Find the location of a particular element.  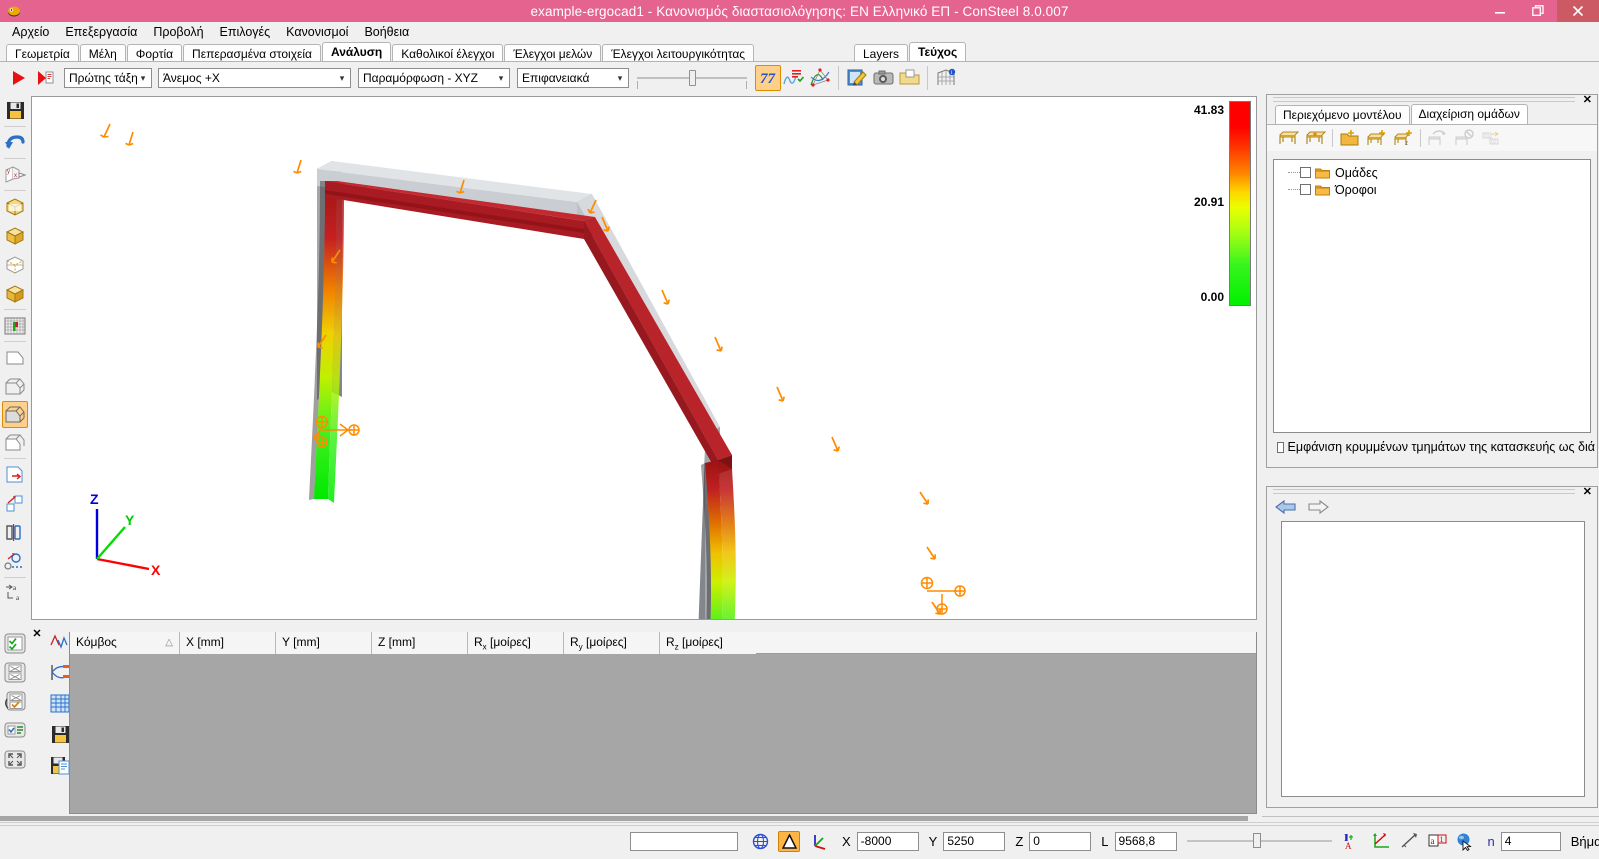

edit-note-button is located at coordinates (857, 78).